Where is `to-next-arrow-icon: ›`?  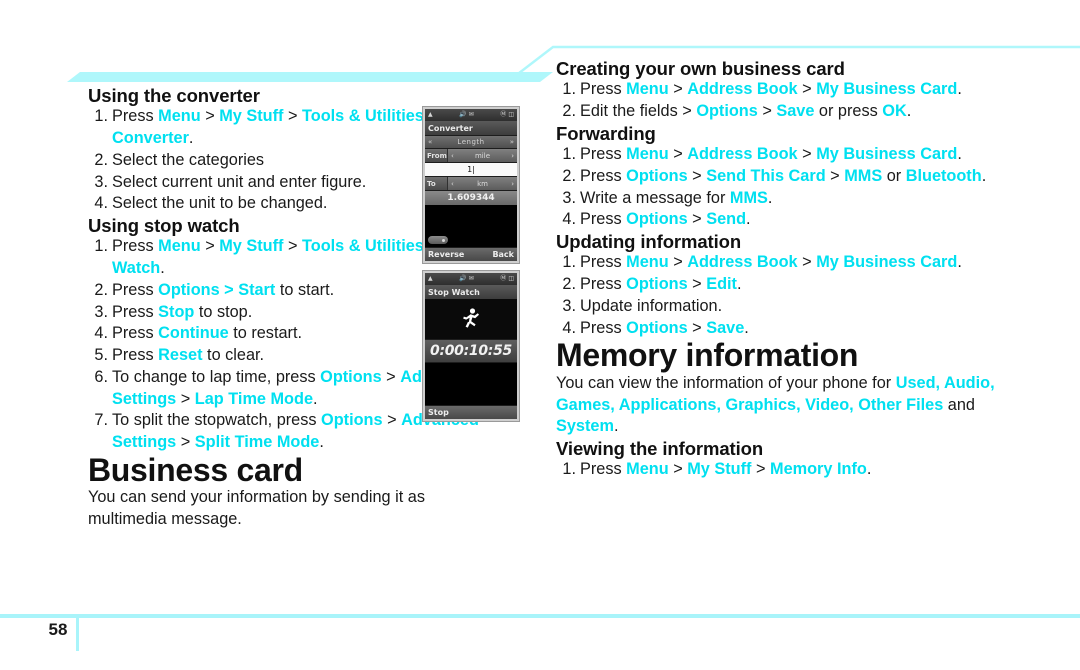 to-next-arrow-icon: › is located at coordinates (512, 184).